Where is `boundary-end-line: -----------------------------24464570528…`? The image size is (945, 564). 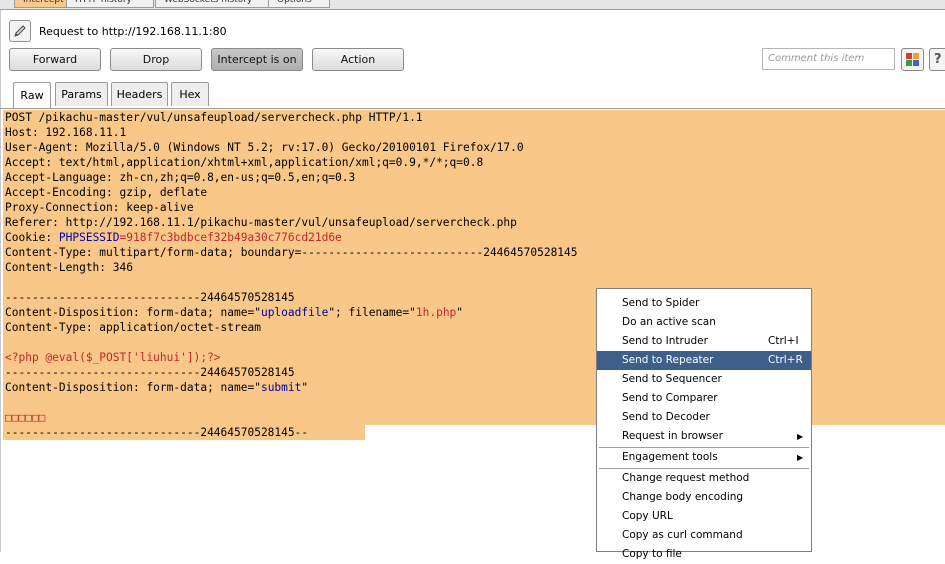
boundary-end-line: -----------------------------24464570528… is located at coordinates (157, 432).